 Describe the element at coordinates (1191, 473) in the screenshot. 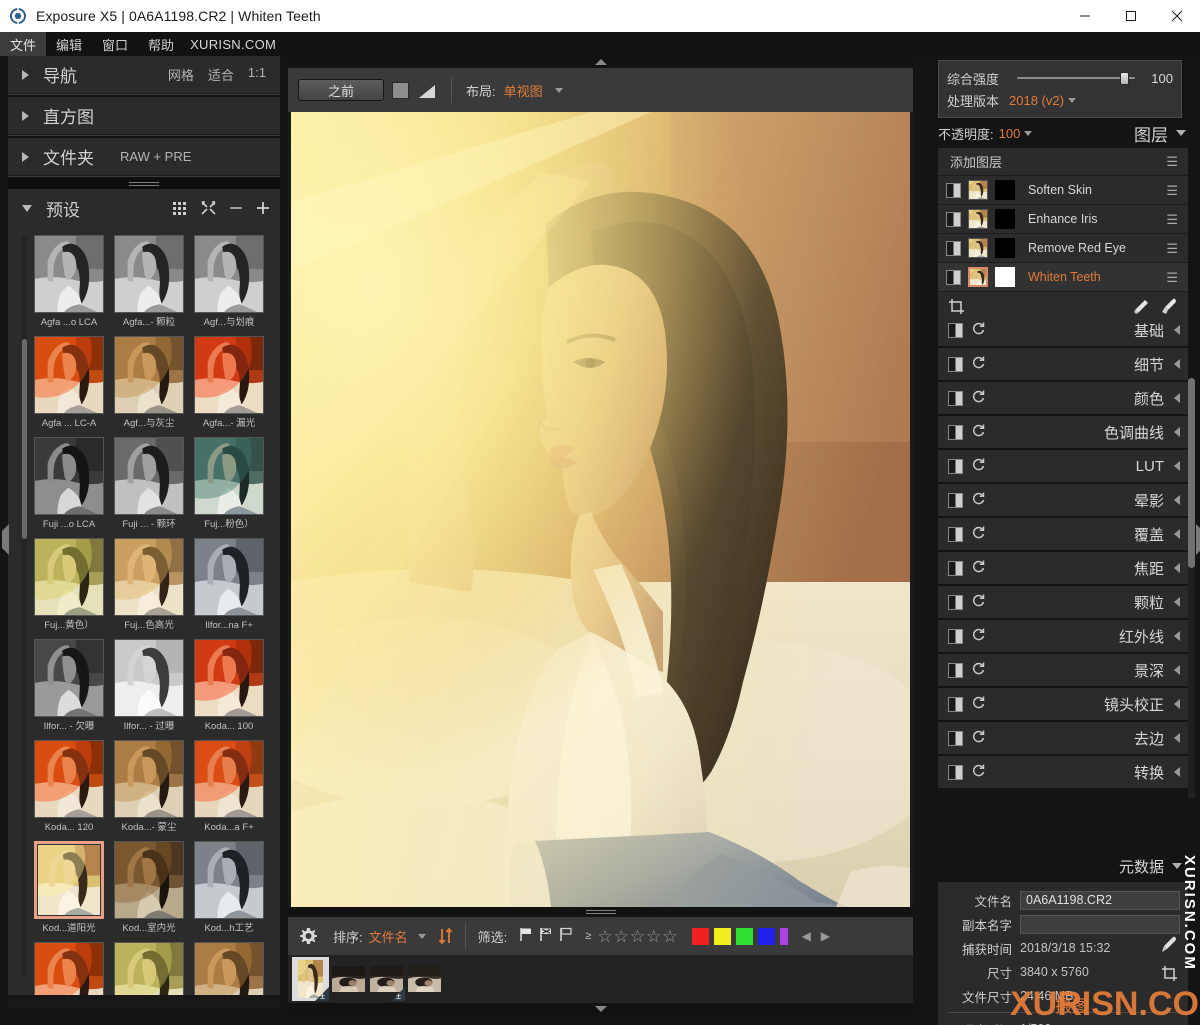

I see `adjustments-scrollbar-thumb` at that location.